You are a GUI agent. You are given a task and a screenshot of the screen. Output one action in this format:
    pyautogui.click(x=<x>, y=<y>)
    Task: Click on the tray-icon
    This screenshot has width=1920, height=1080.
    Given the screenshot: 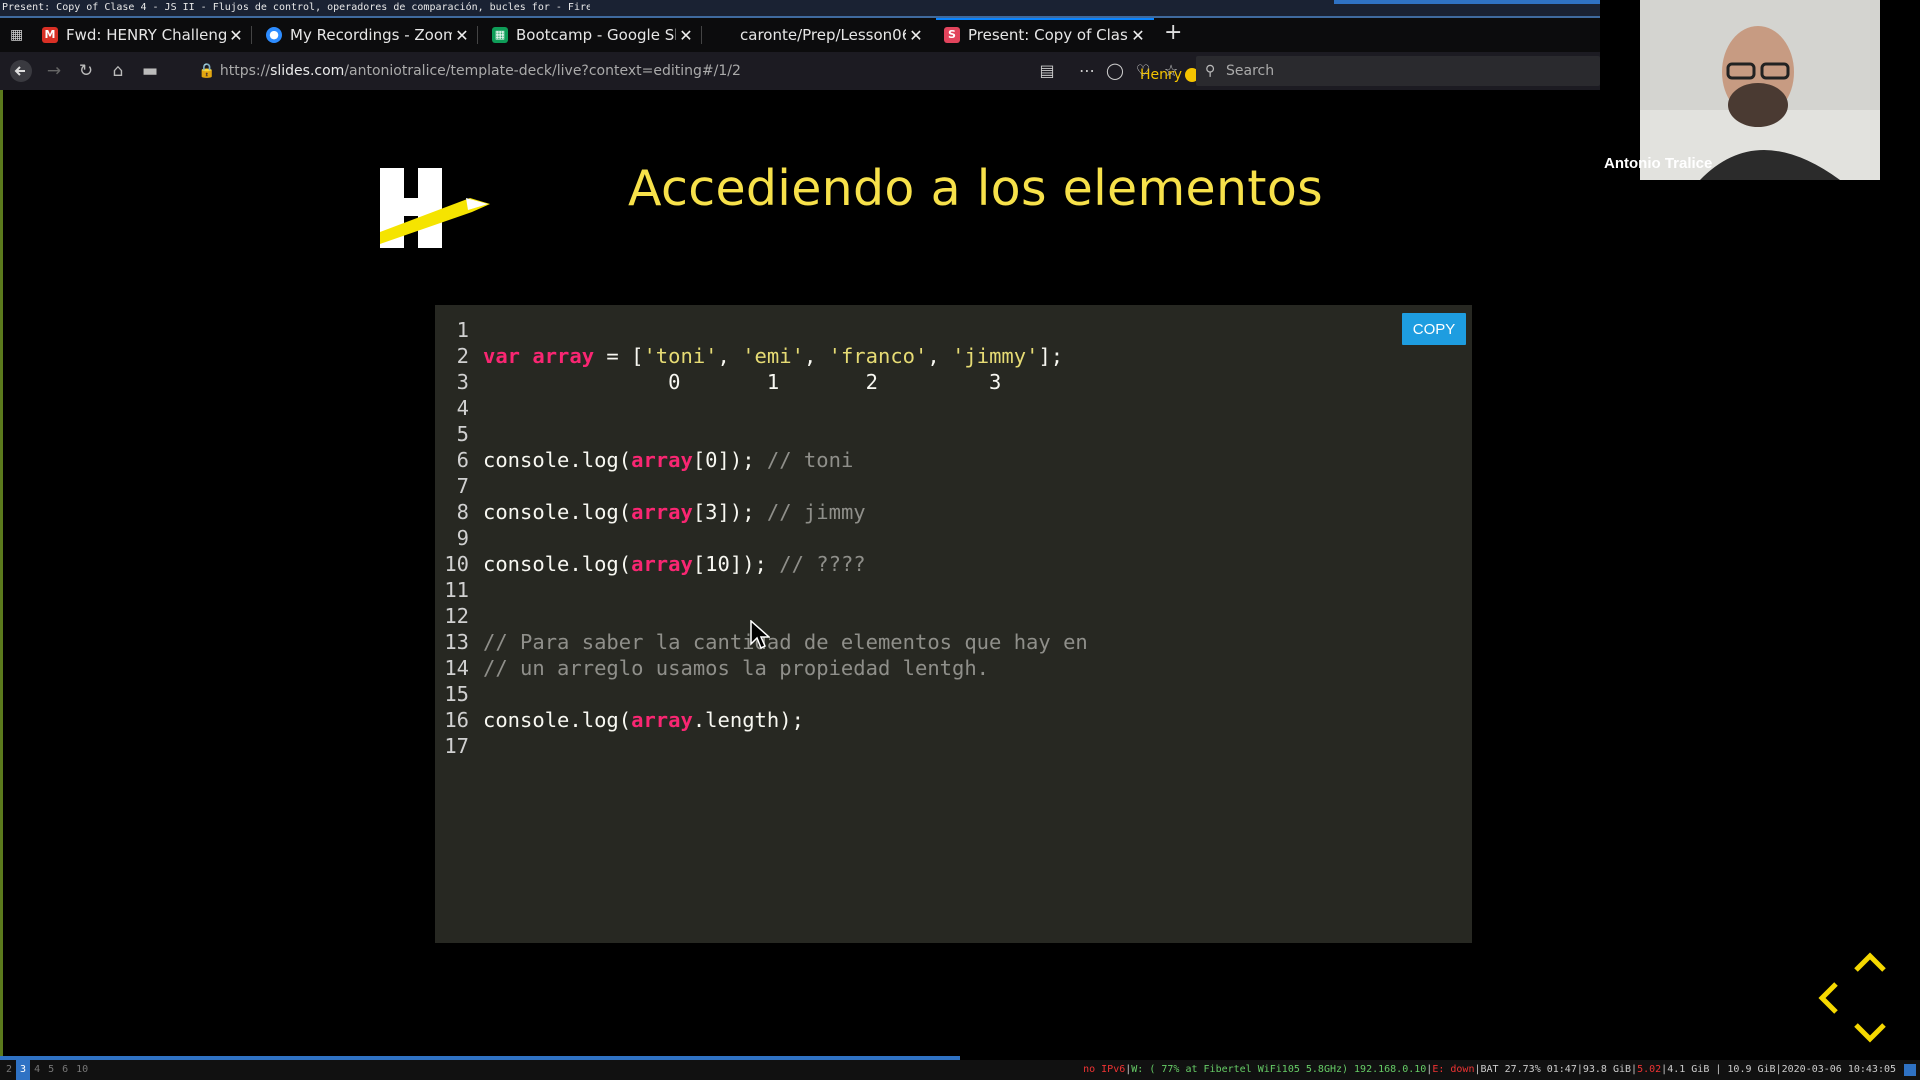 What is the action you would take?
    pyautogui.click(x=1910, y=1070)
    